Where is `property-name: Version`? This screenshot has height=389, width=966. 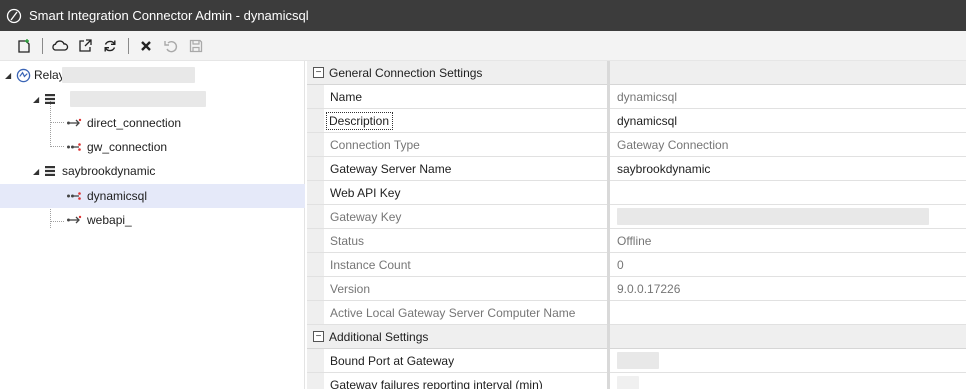 property-name: Version is located at coordinates (466, 288).